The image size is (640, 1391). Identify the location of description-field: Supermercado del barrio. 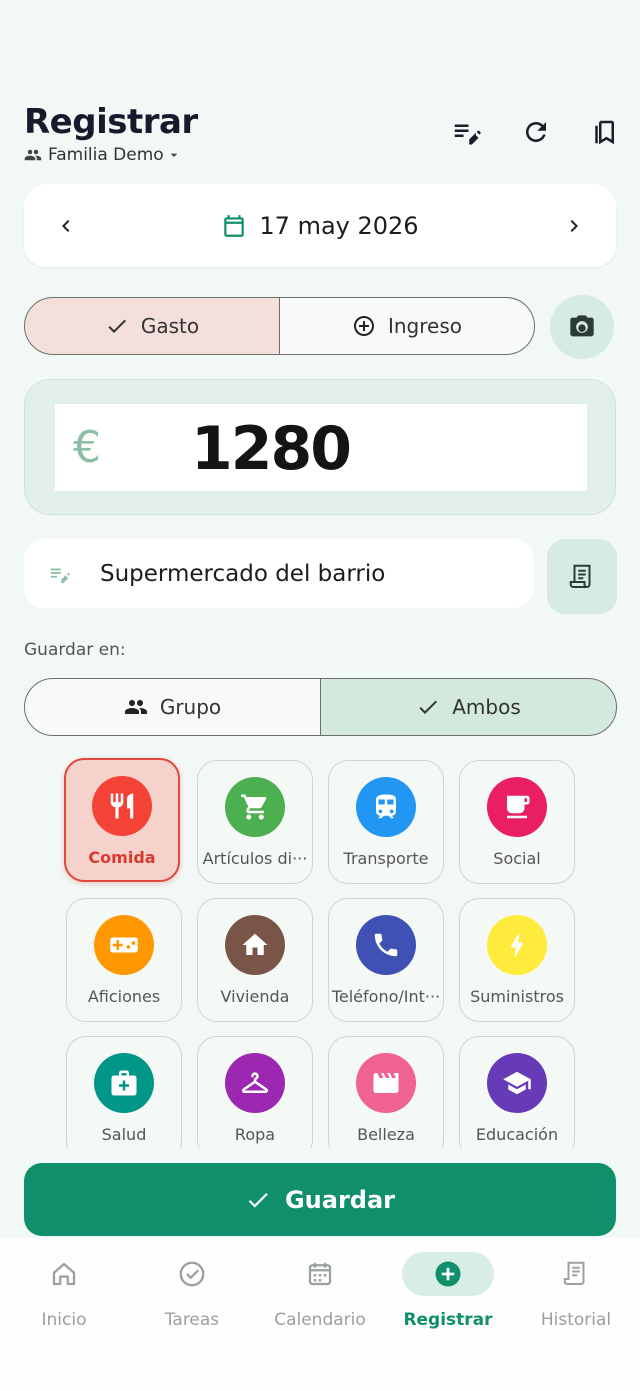
(279, 573).